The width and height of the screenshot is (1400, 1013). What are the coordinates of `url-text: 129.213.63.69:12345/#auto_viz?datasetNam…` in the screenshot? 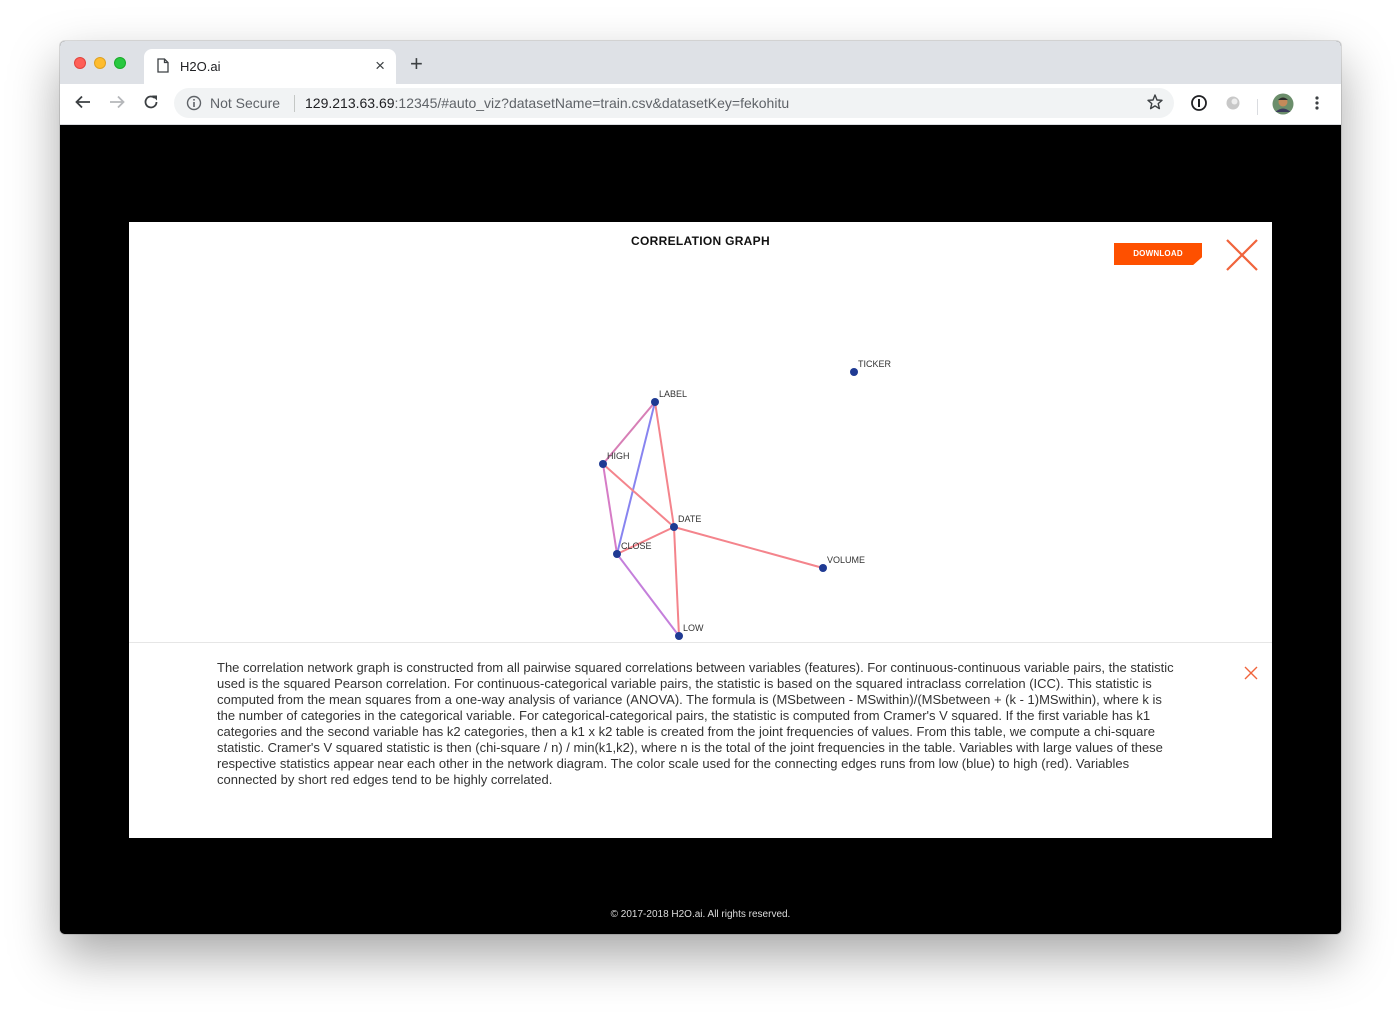 It's located at (547, 103).